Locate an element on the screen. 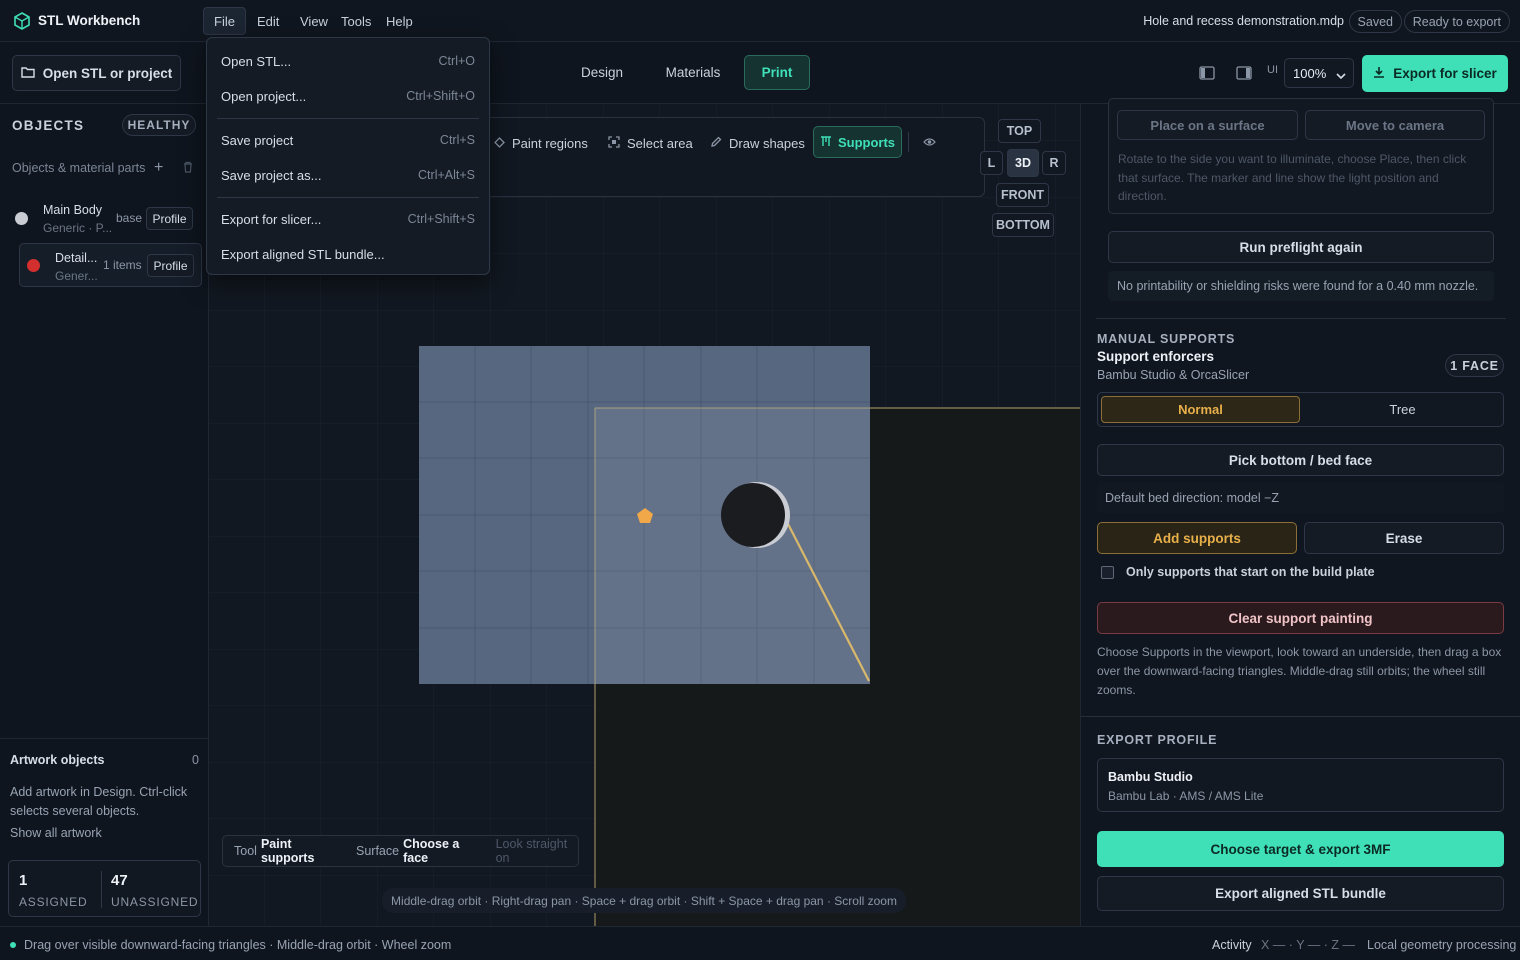 The width and height of the screenshot is (1520, 960). toggle-left-panel-icon is located at coordinates (1207, 73).